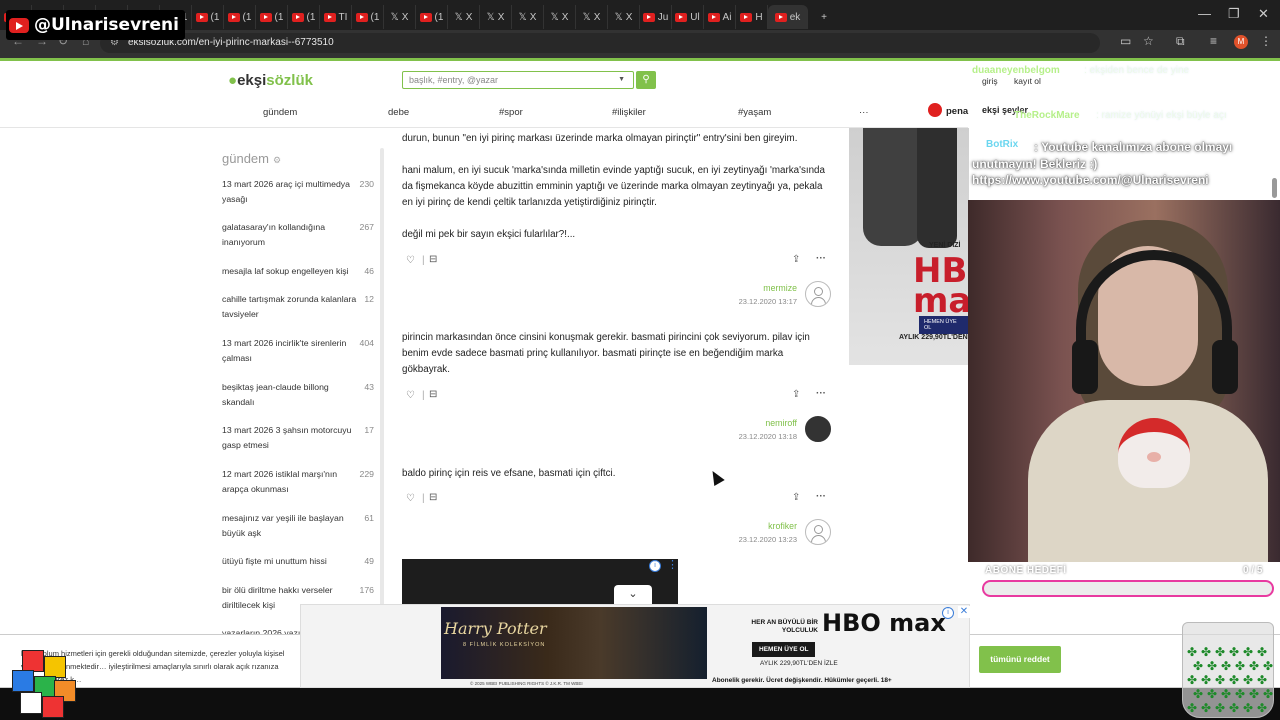 The height and width of the screenshot is (720, 1280). Describe the element at coordinates (251, 158) in the screenshot. I see `sidebar-title: gündem ⚙` at that location.